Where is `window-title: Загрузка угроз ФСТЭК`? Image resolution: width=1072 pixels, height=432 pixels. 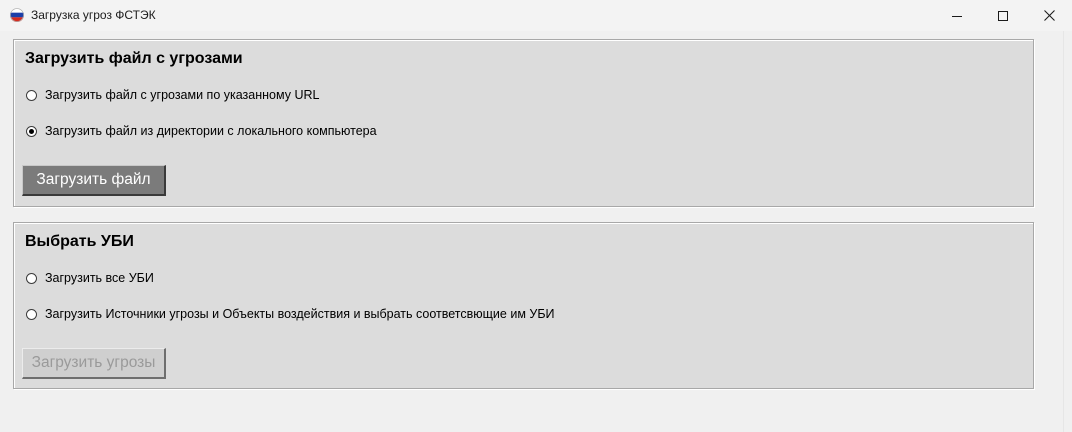
window-title: Загрузка угроз ФСТЭК is located at coordinates (93, 15).